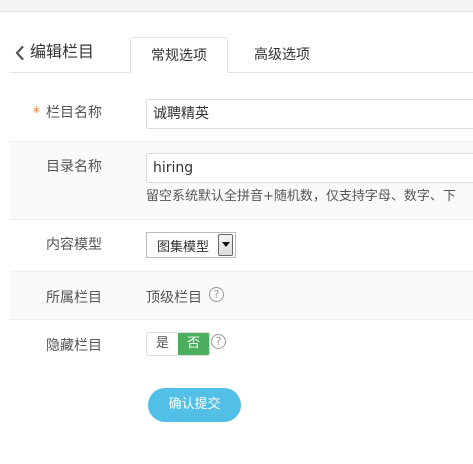  I want to click on name-input: 诚聘精英, so click(309, 114).